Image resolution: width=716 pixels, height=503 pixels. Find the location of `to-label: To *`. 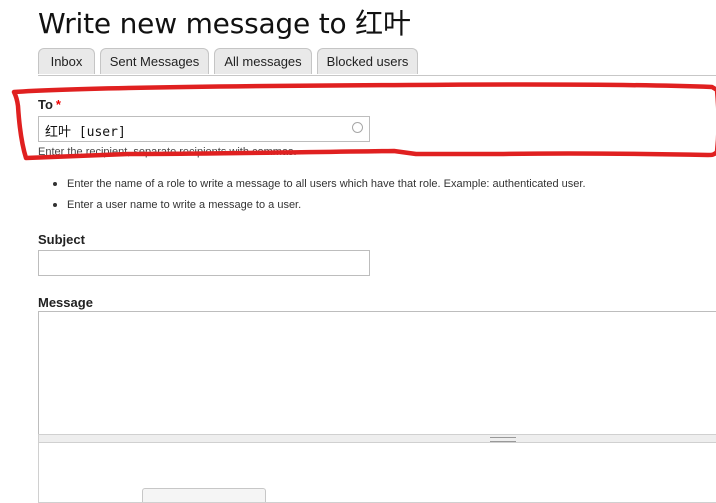

to-label: To * is located at coordinates (49, 104).